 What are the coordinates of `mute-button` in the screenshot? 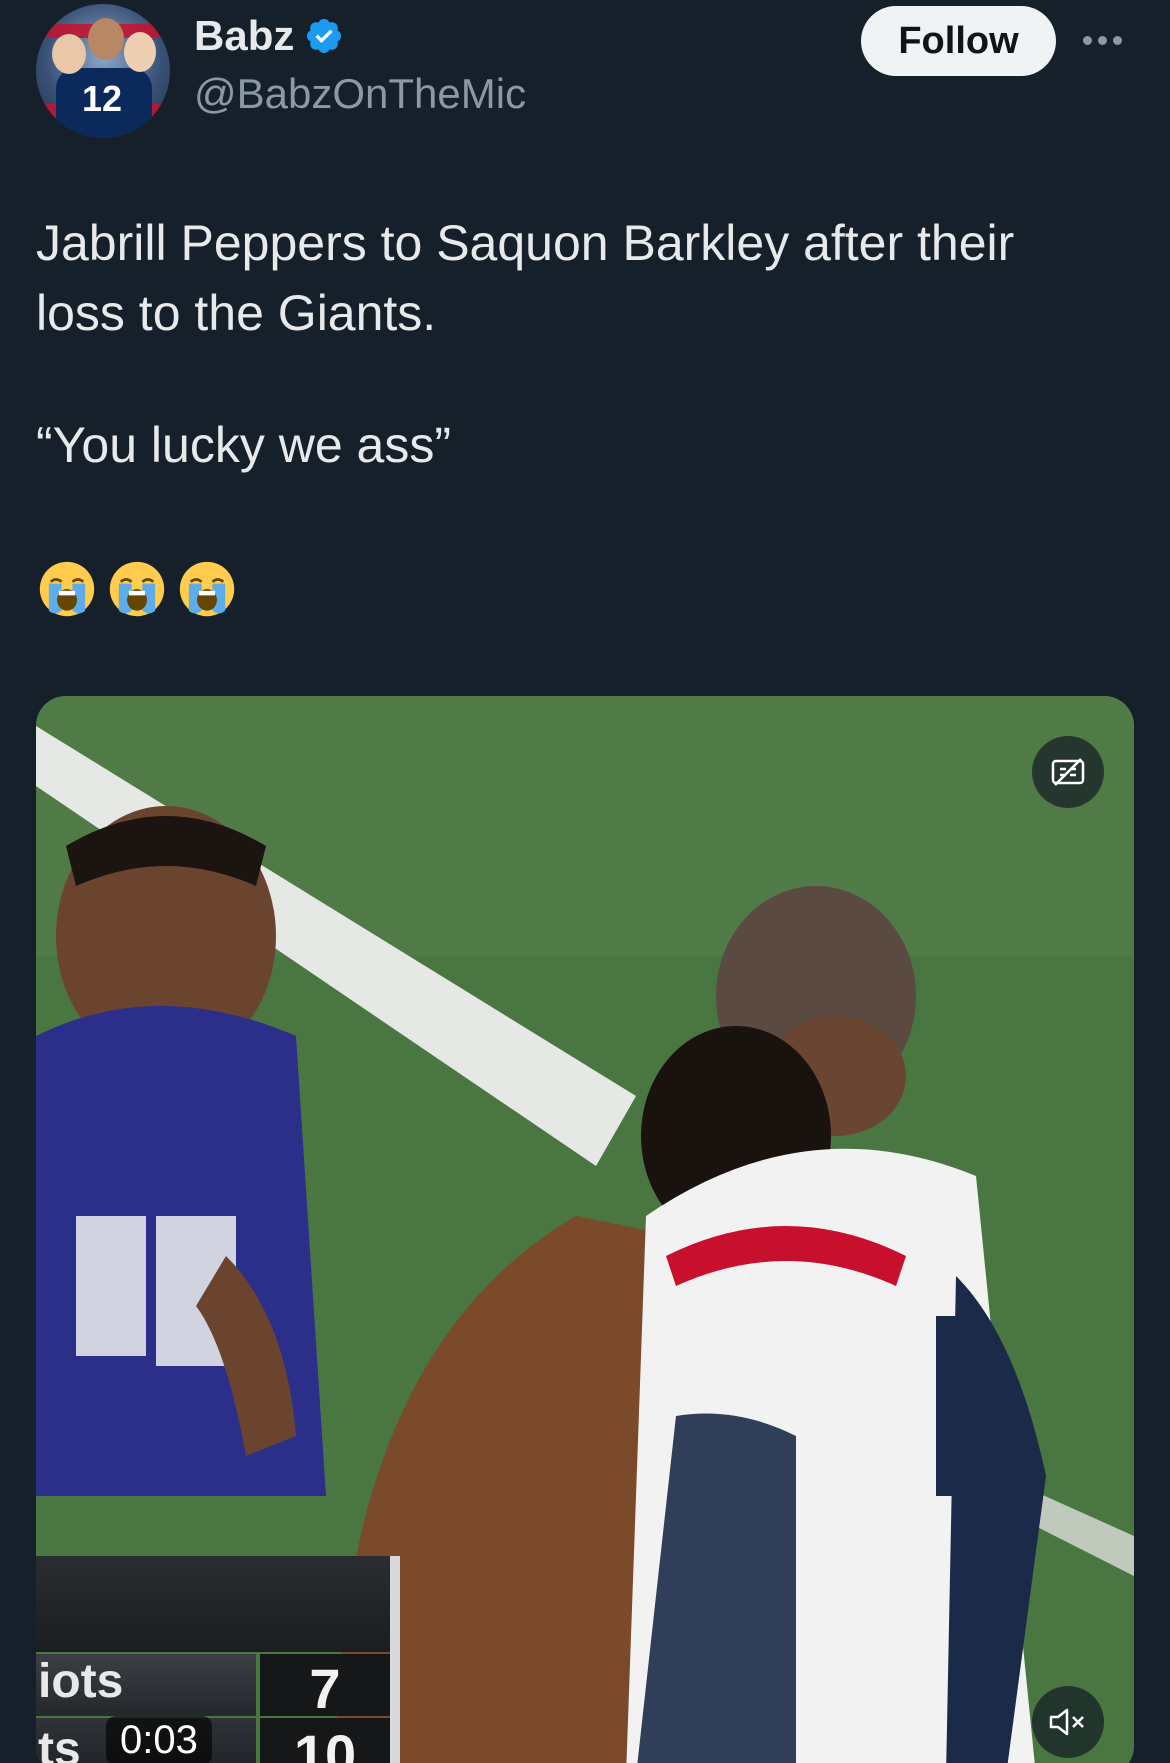 It's located at (1068, 1722).